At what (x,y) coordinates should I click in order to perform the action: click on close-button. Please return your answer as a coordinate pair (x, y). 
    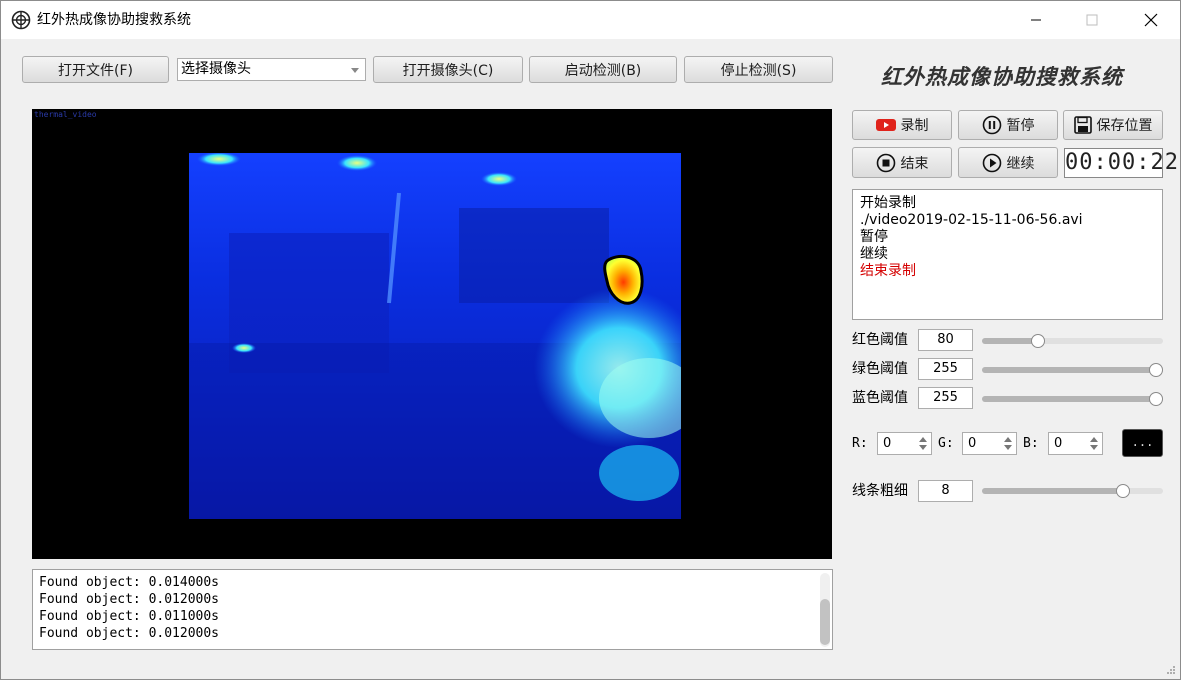
    Looking at the image, I should click on (1151, 20).